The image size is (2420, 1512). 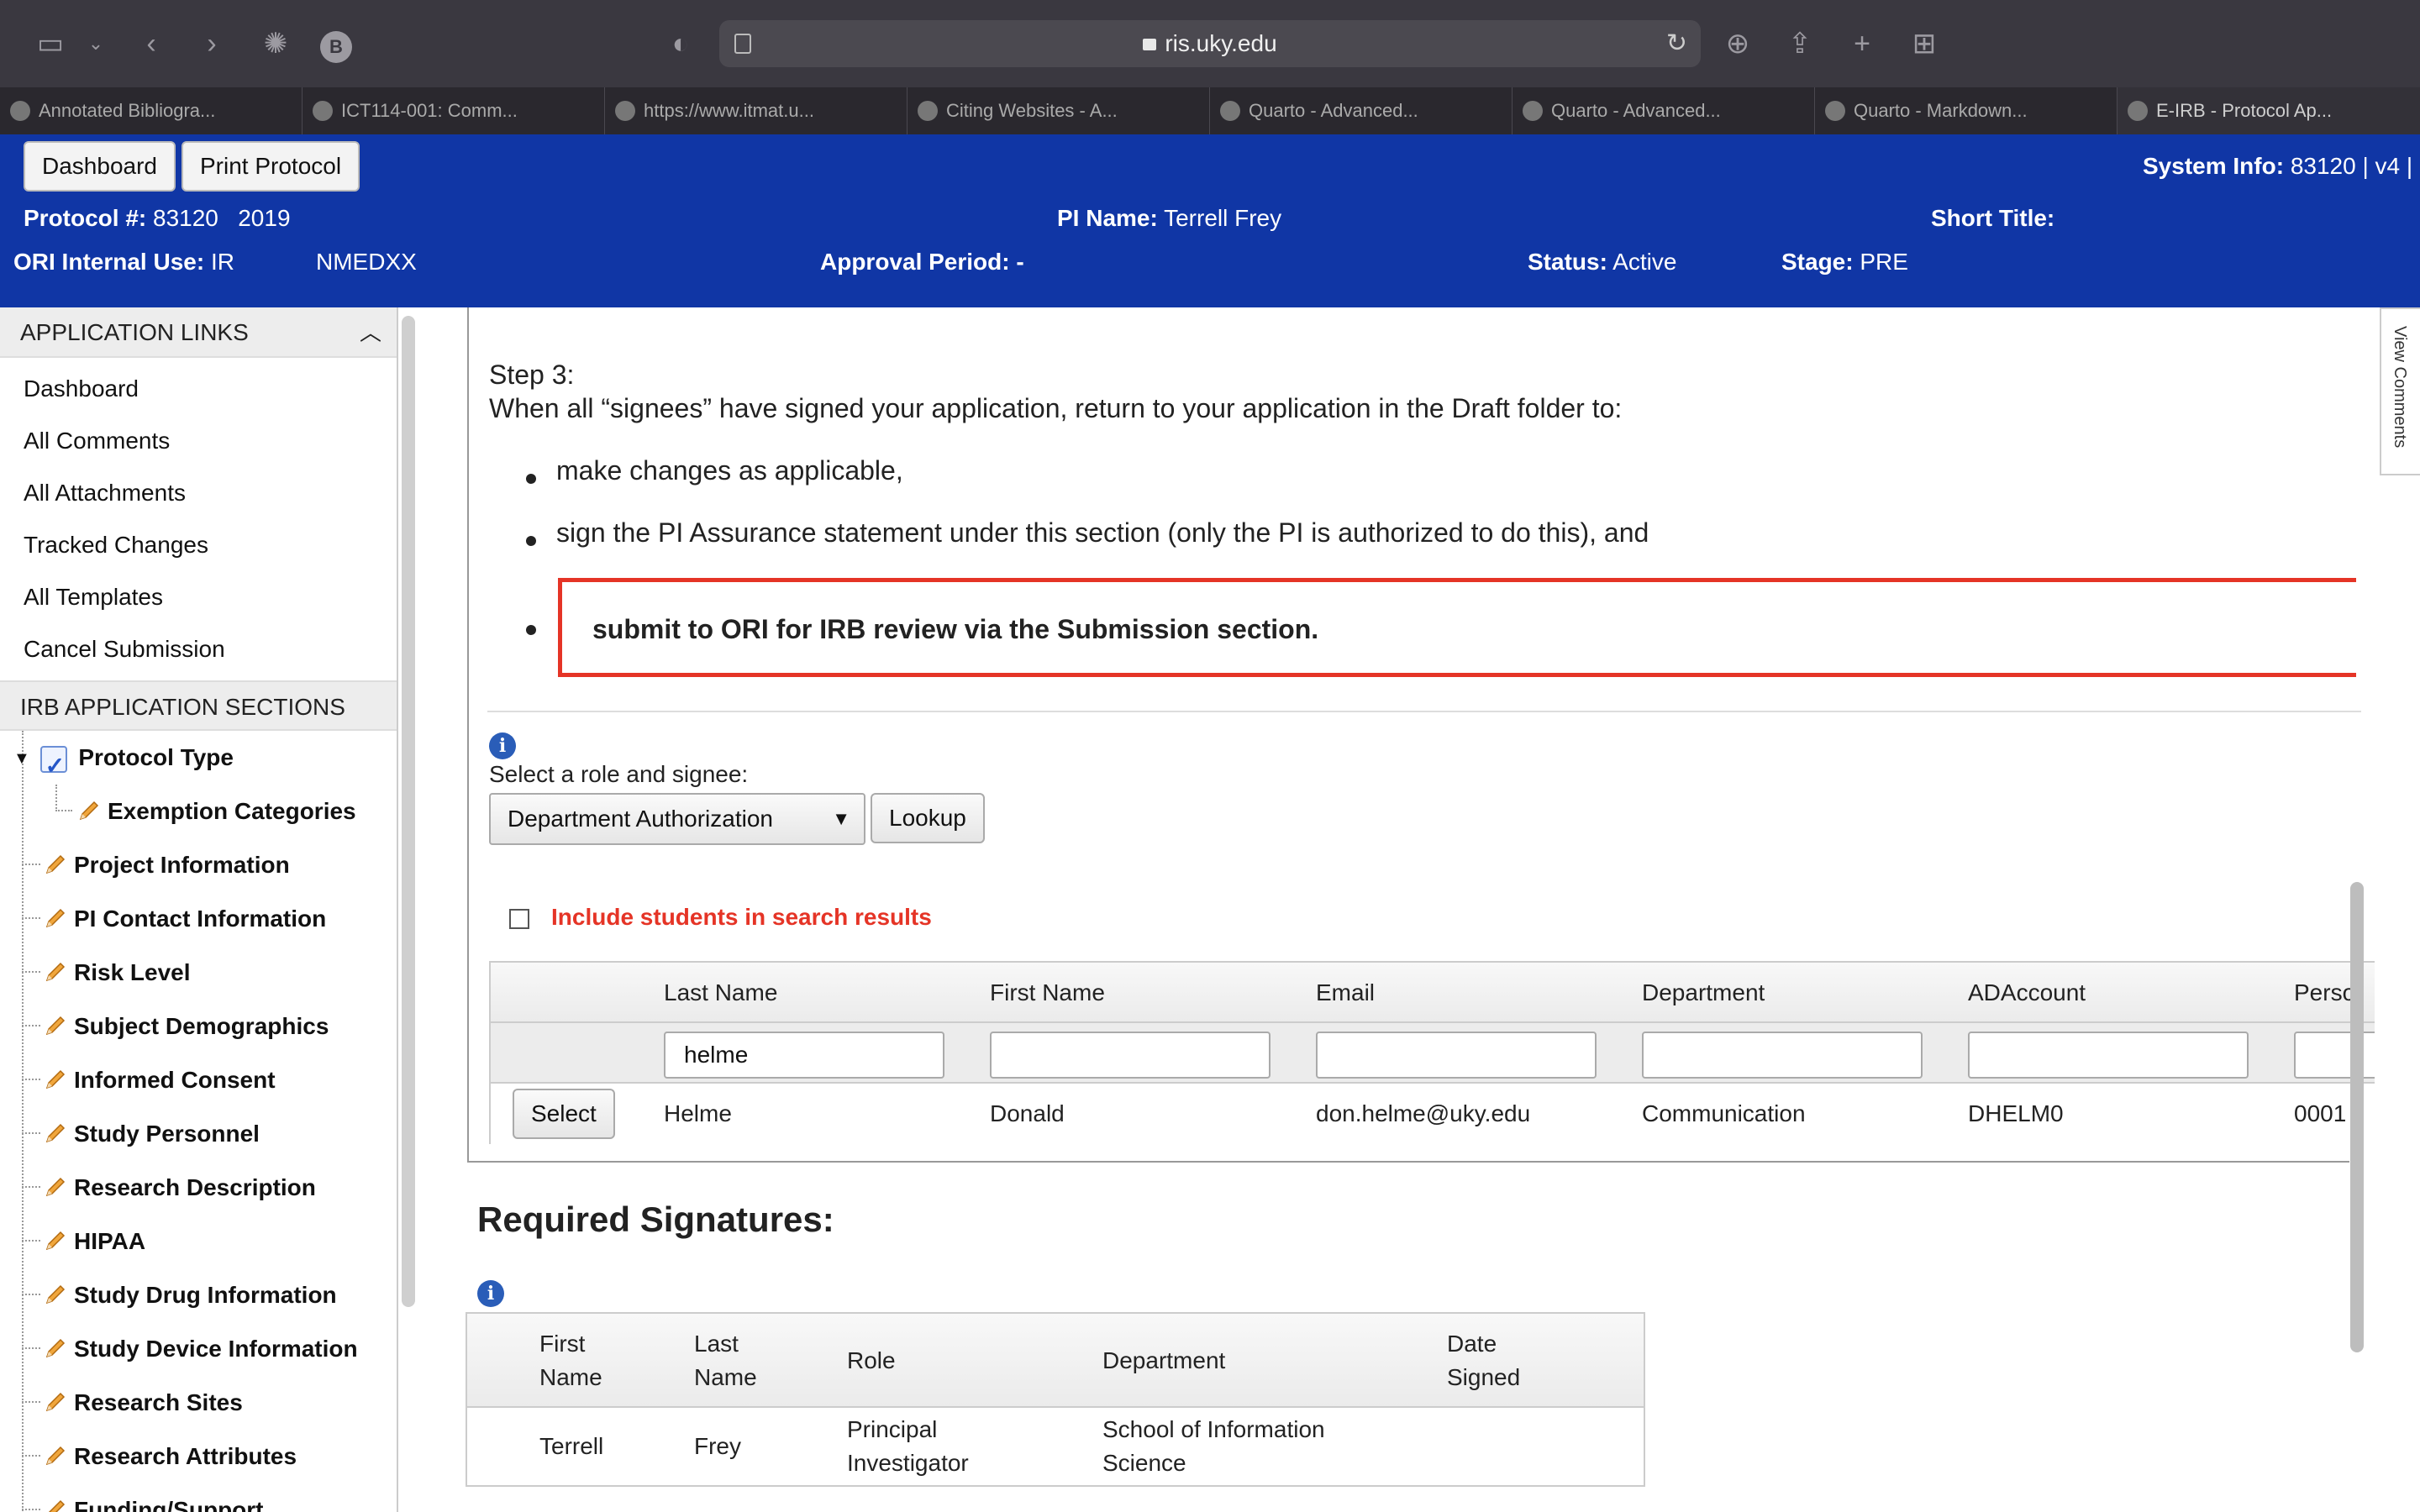 What do you see at coordinates (199, 389) in the screenshot?
I see `sidebar-link-dashboard: Dashboard` at bounding box center [199, 389].